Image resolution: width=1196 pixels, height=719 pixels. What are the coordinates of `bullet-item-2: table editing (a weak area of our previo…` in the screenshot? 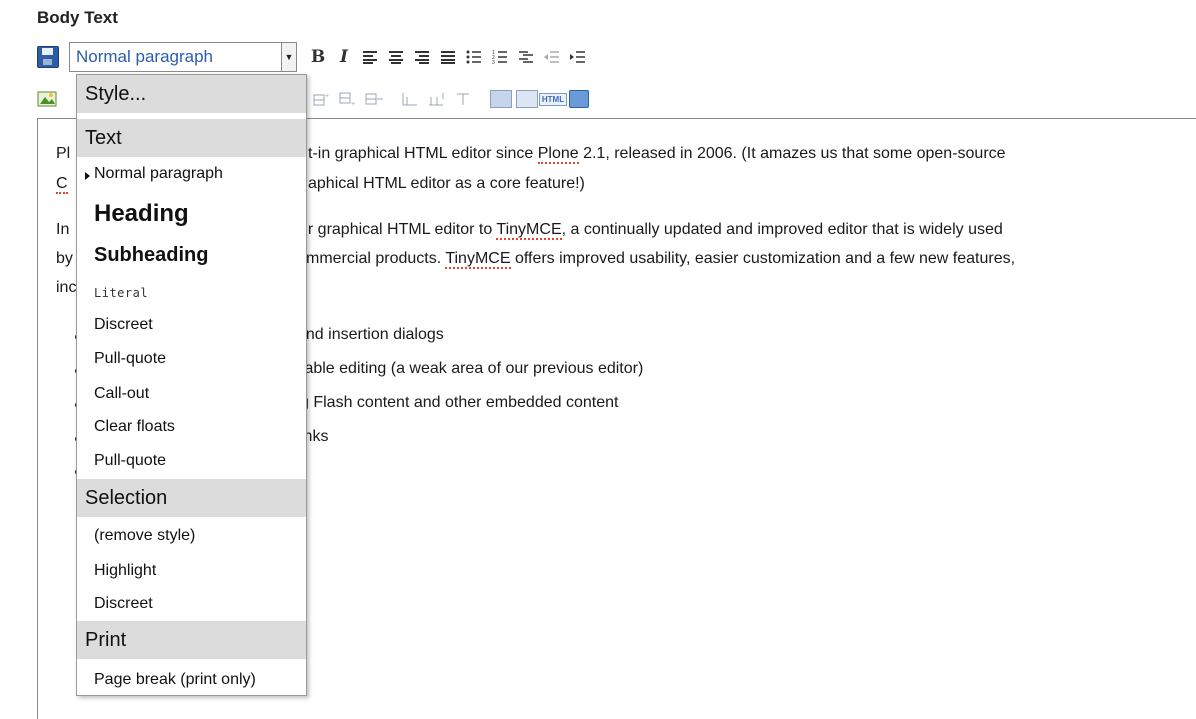 It's located at (472, 368).